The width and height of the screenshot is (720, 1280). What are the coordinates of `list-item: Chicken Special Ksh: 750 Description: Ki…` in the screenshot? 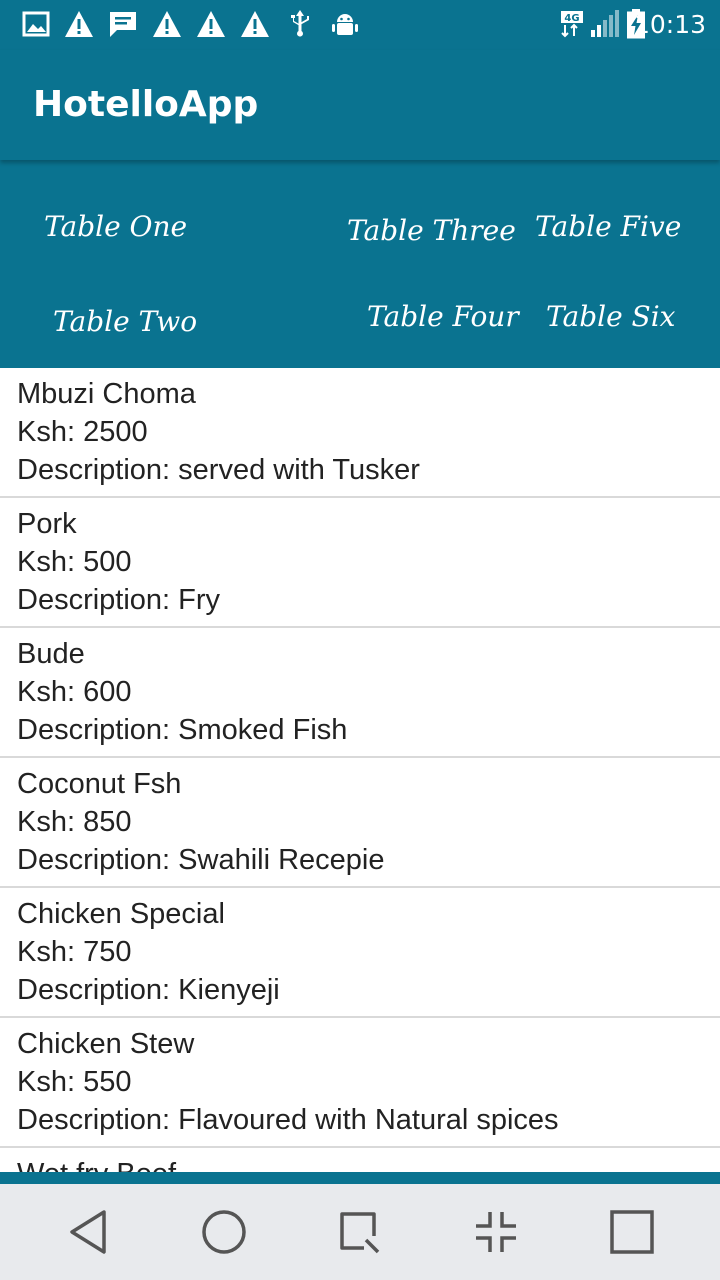 It's located at (360, 953).